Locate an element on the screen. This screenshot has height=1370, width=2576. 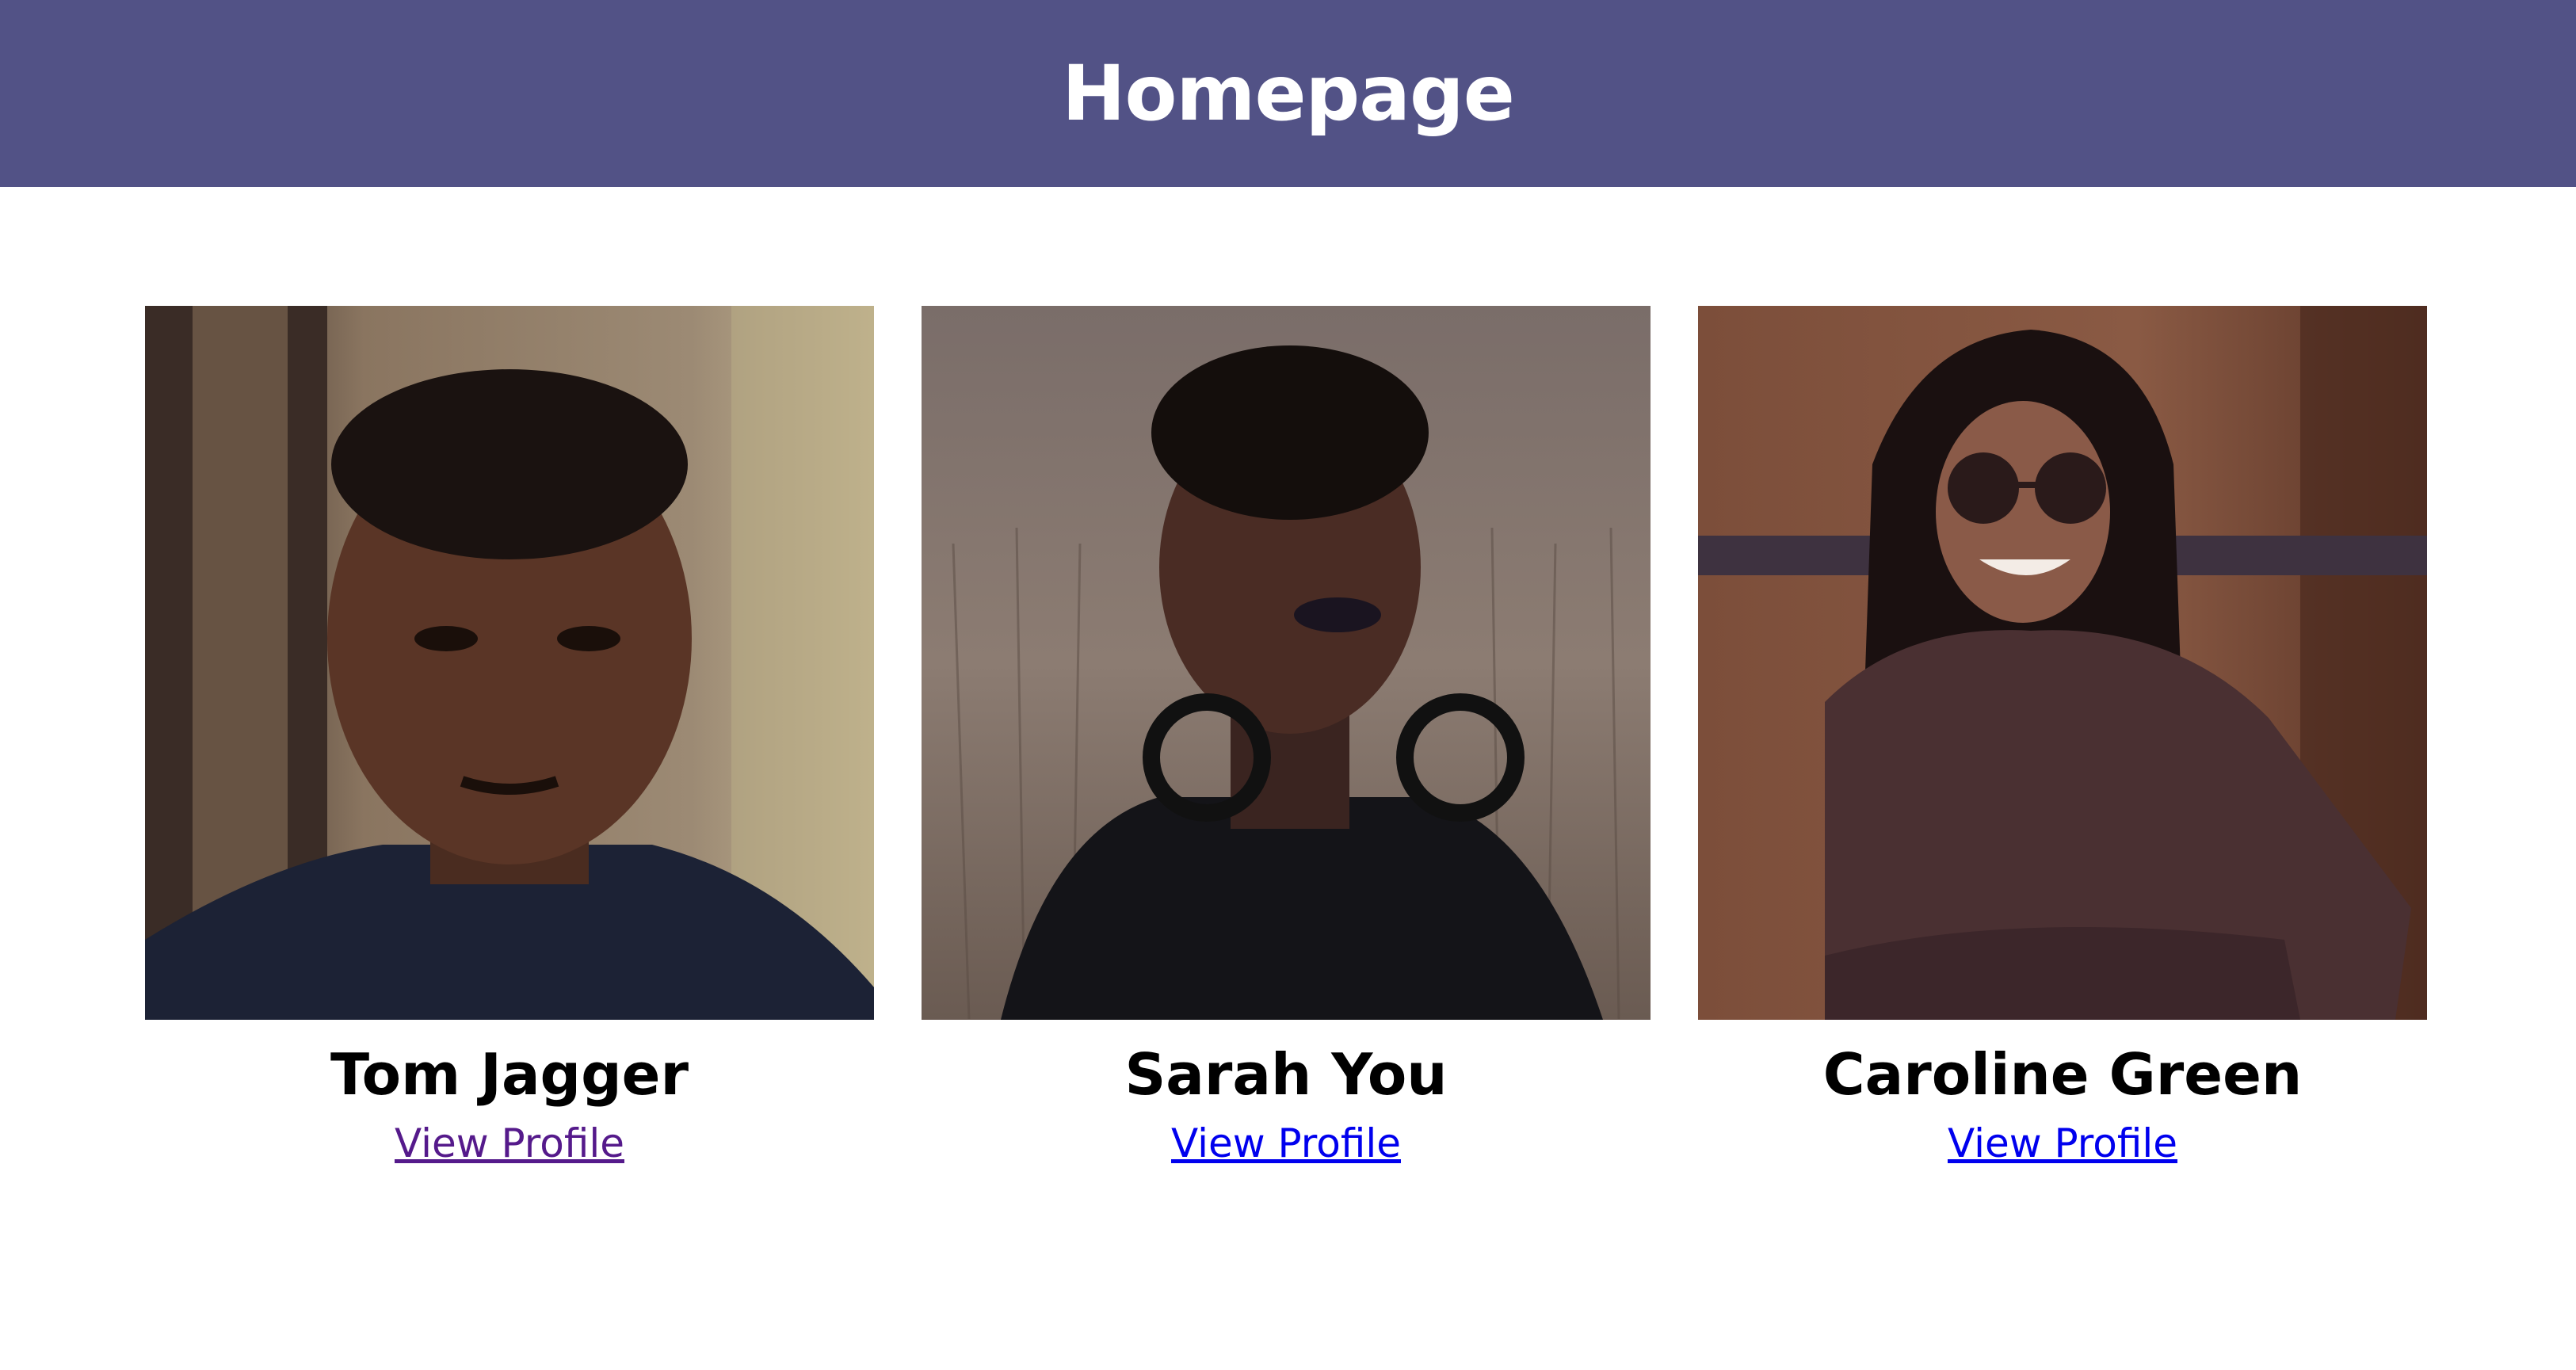
portrait-woman-image is located at coordinates (1286, 663).